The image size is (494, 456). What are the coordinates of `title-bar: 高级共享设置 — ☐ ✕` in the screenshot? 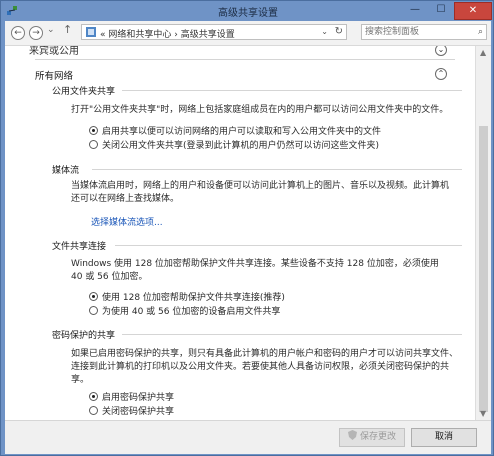 It's located at (247, 11).